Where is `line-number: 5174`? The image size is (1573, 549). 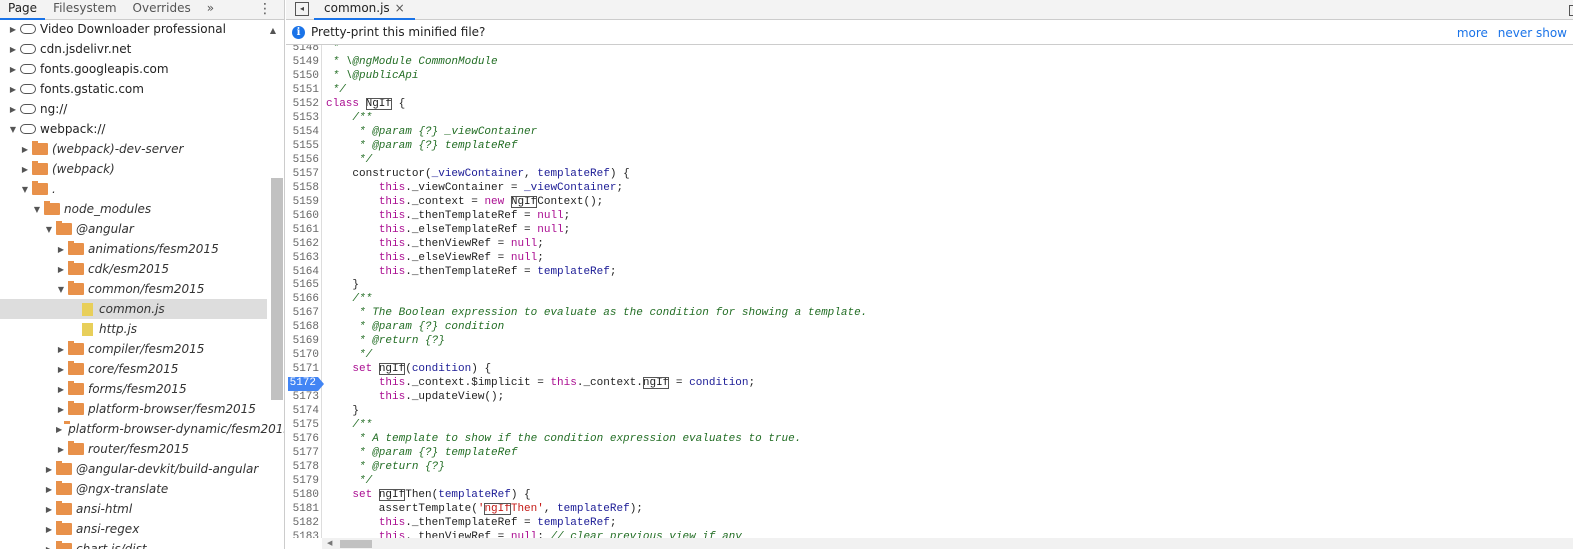
line-number: 5174 is located at coordinates (302, 412).